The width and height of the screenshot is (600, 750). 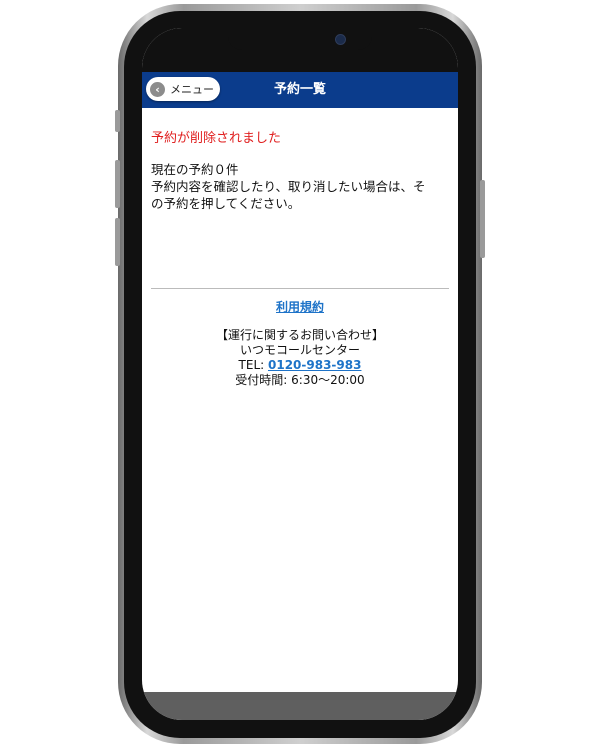 I want to click on mute-switch, so click(x=117, y=121).